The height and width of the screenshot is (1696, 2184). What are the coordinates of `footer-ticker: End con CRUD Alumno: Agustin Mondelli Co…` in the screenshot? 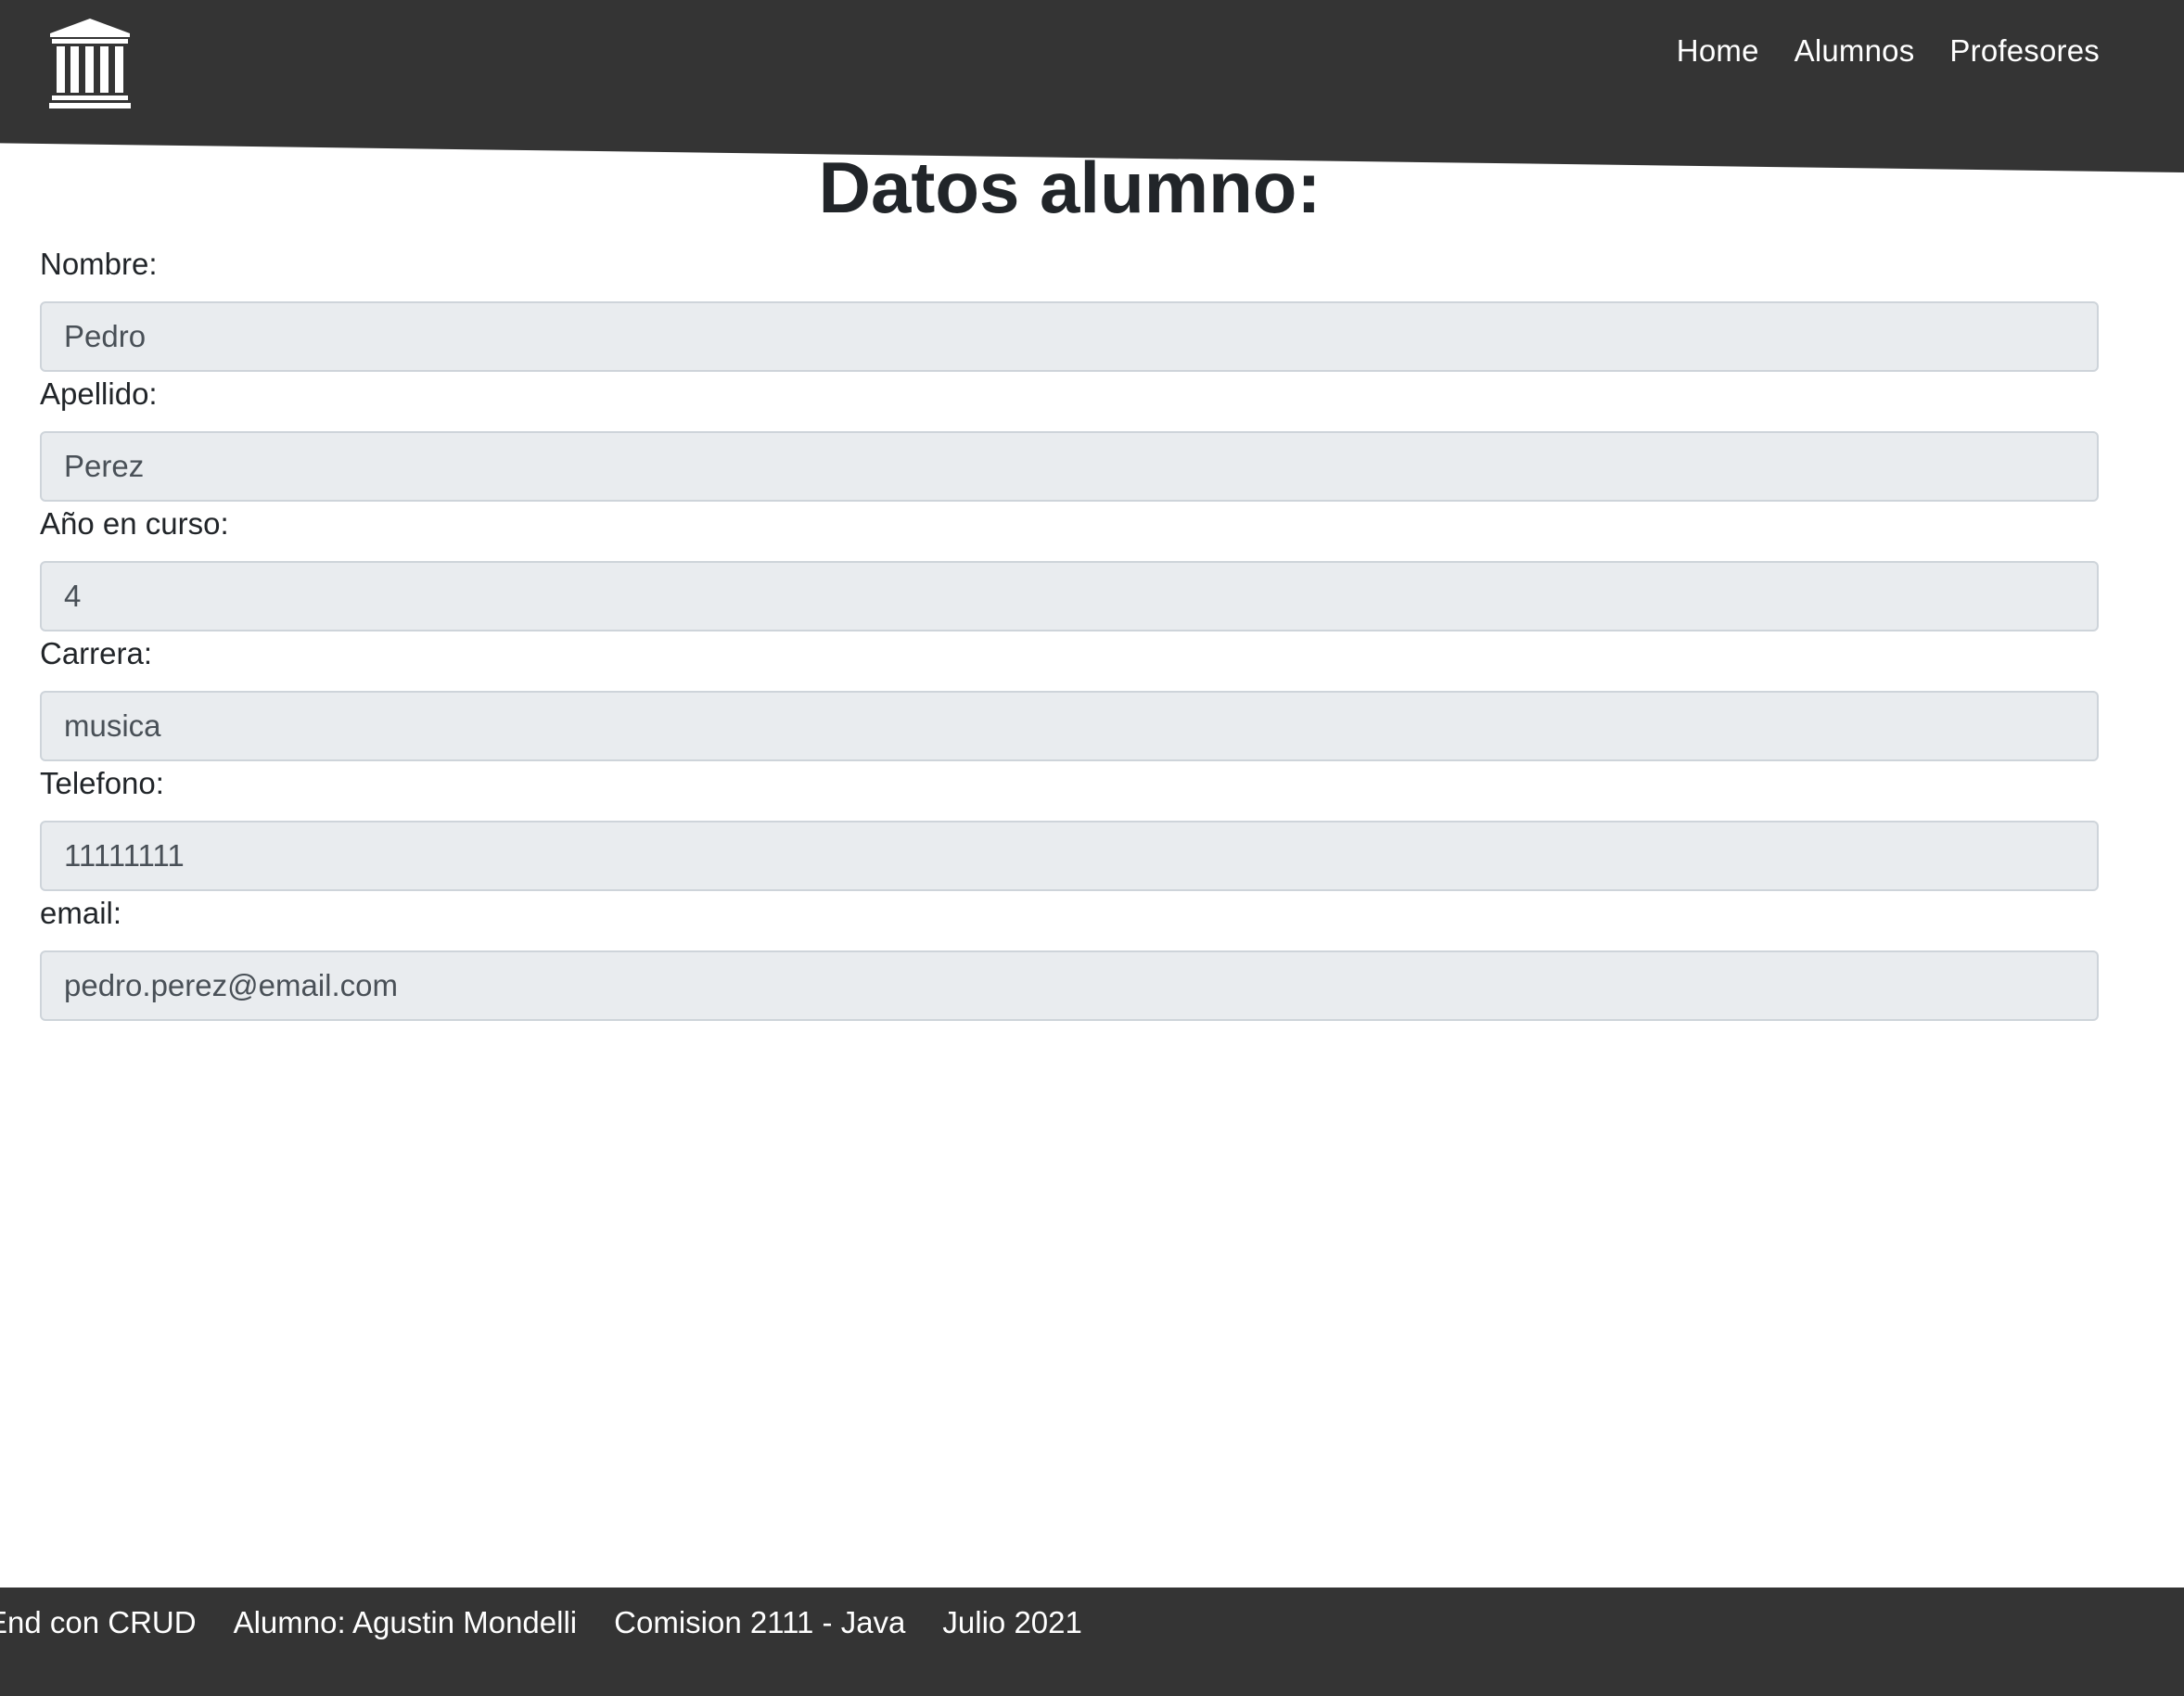 It's located at (541, 1623).